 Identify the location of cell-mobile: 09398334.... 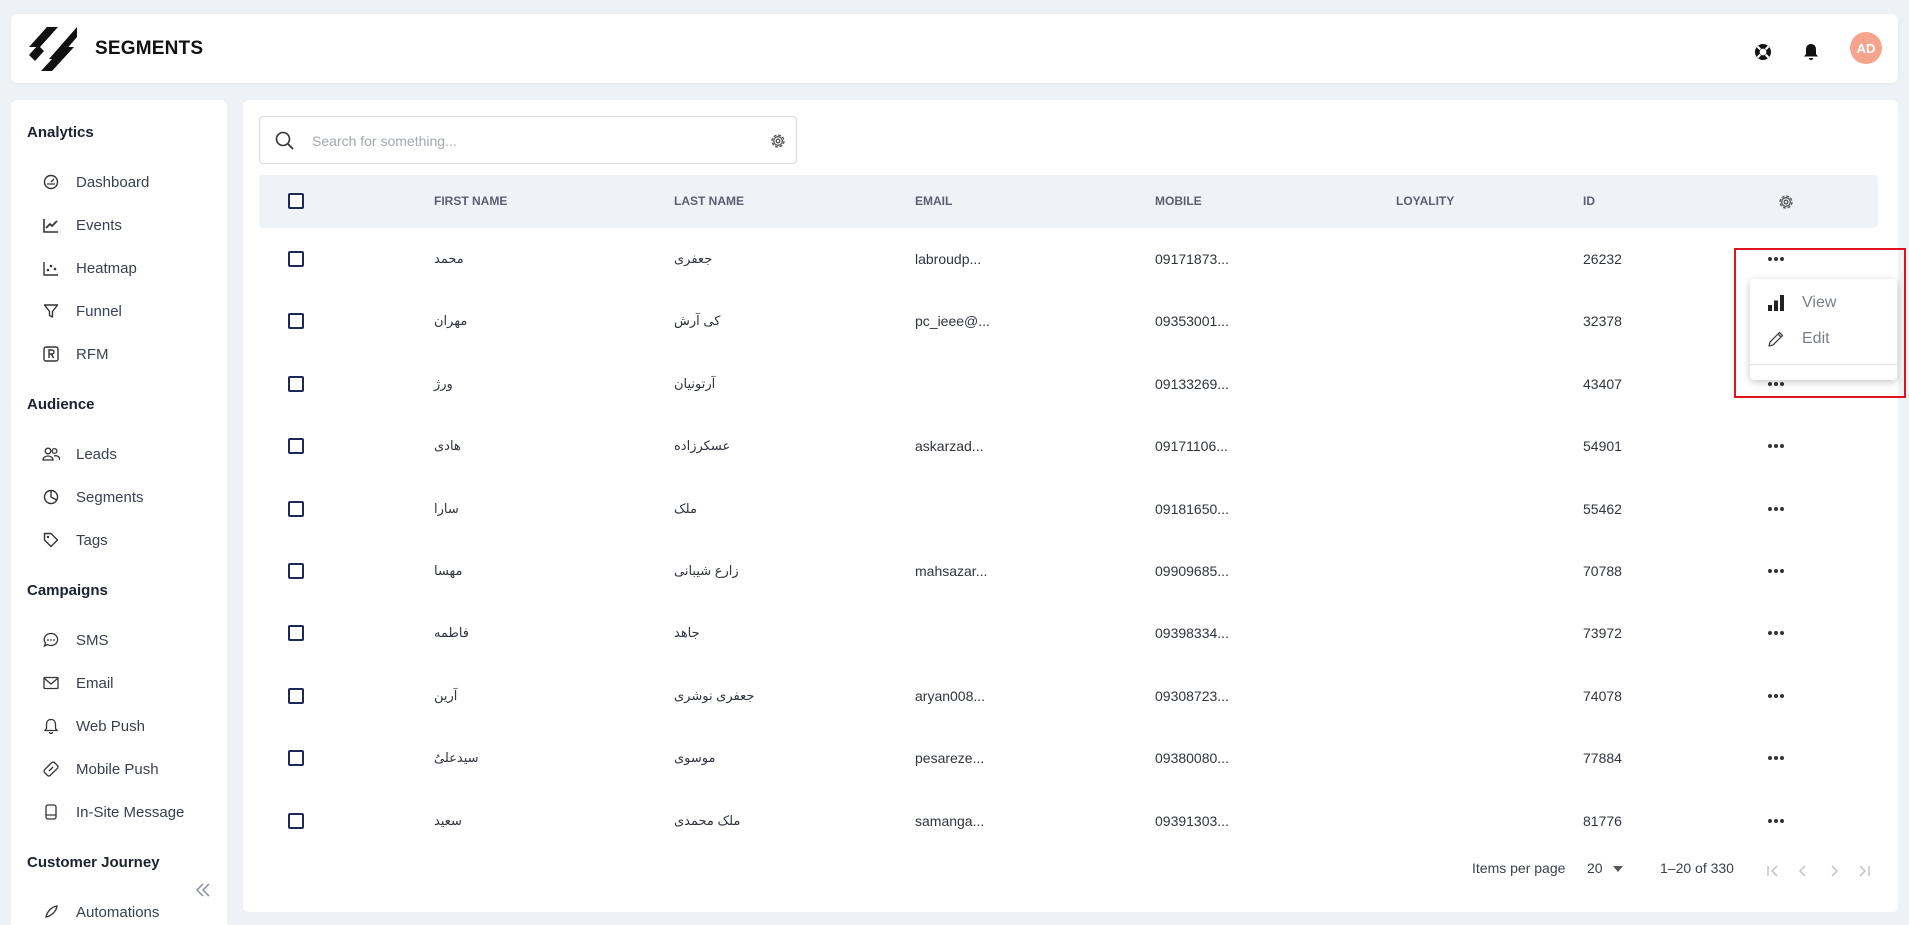
(1192, 633).